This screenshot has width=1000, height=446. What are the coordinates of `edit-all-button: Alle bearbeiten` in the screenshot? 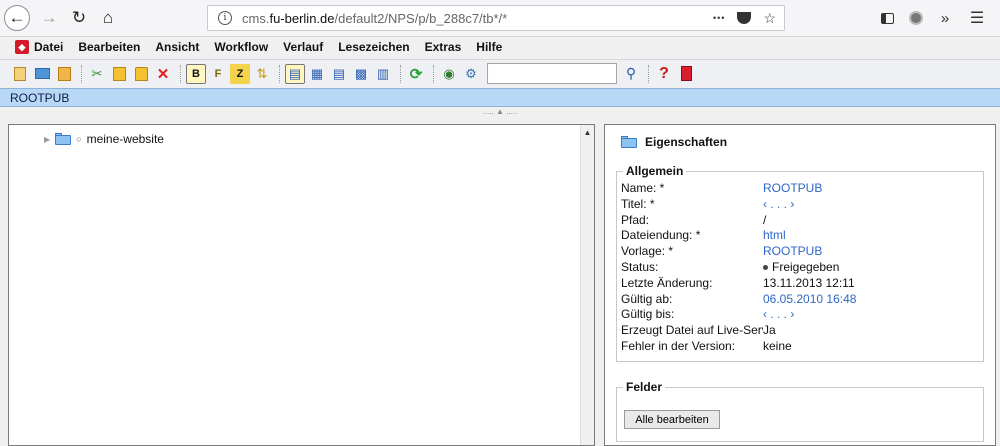 It's located at (672, 419).